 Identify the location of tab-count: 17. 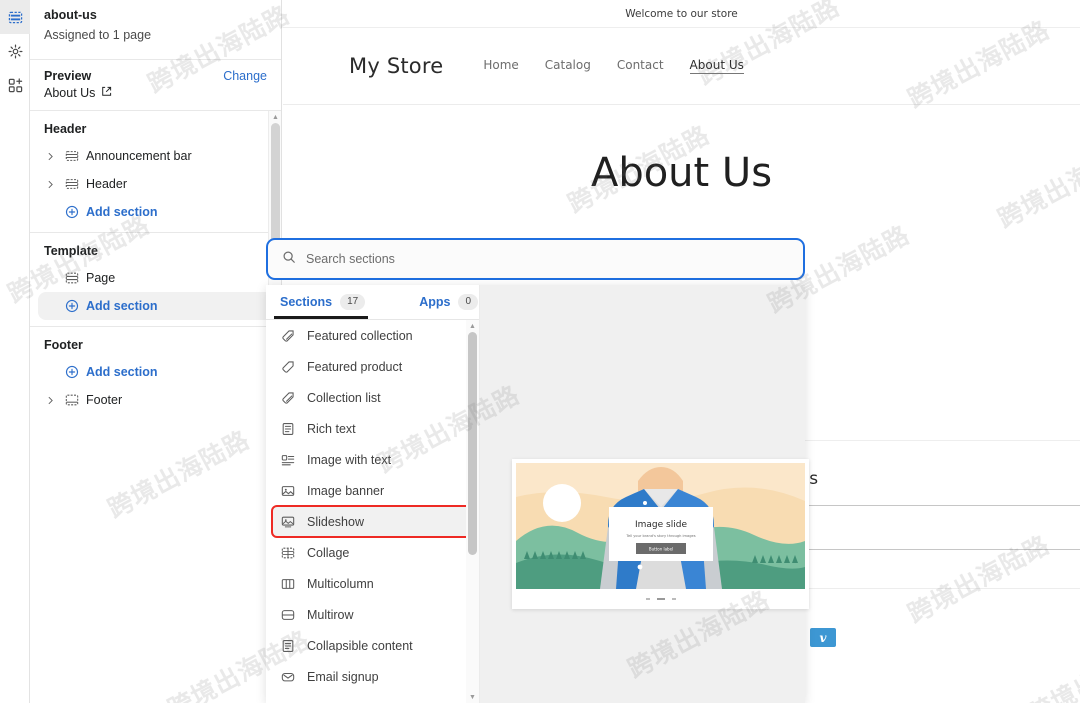
(353, 302).